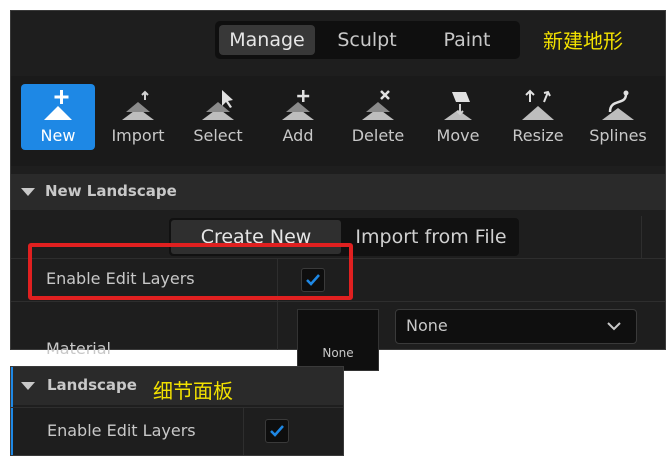 The image size is (672, 465). What do you see at coordinates (12, 411) in the screenshot?
I see `selection-accent-bar` at bounding box center [12, 411].